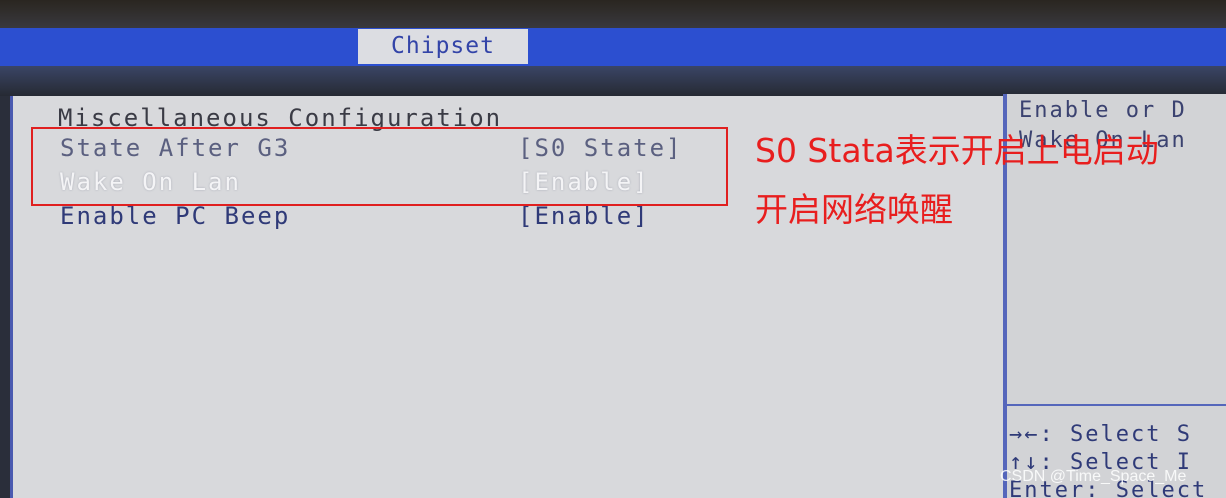 The image size is (1226, 498). What do you see at coordinates (175, 216) in the screenshot?
I see `setting-label: Enable PC Beep` at bounding box center [175, 216].